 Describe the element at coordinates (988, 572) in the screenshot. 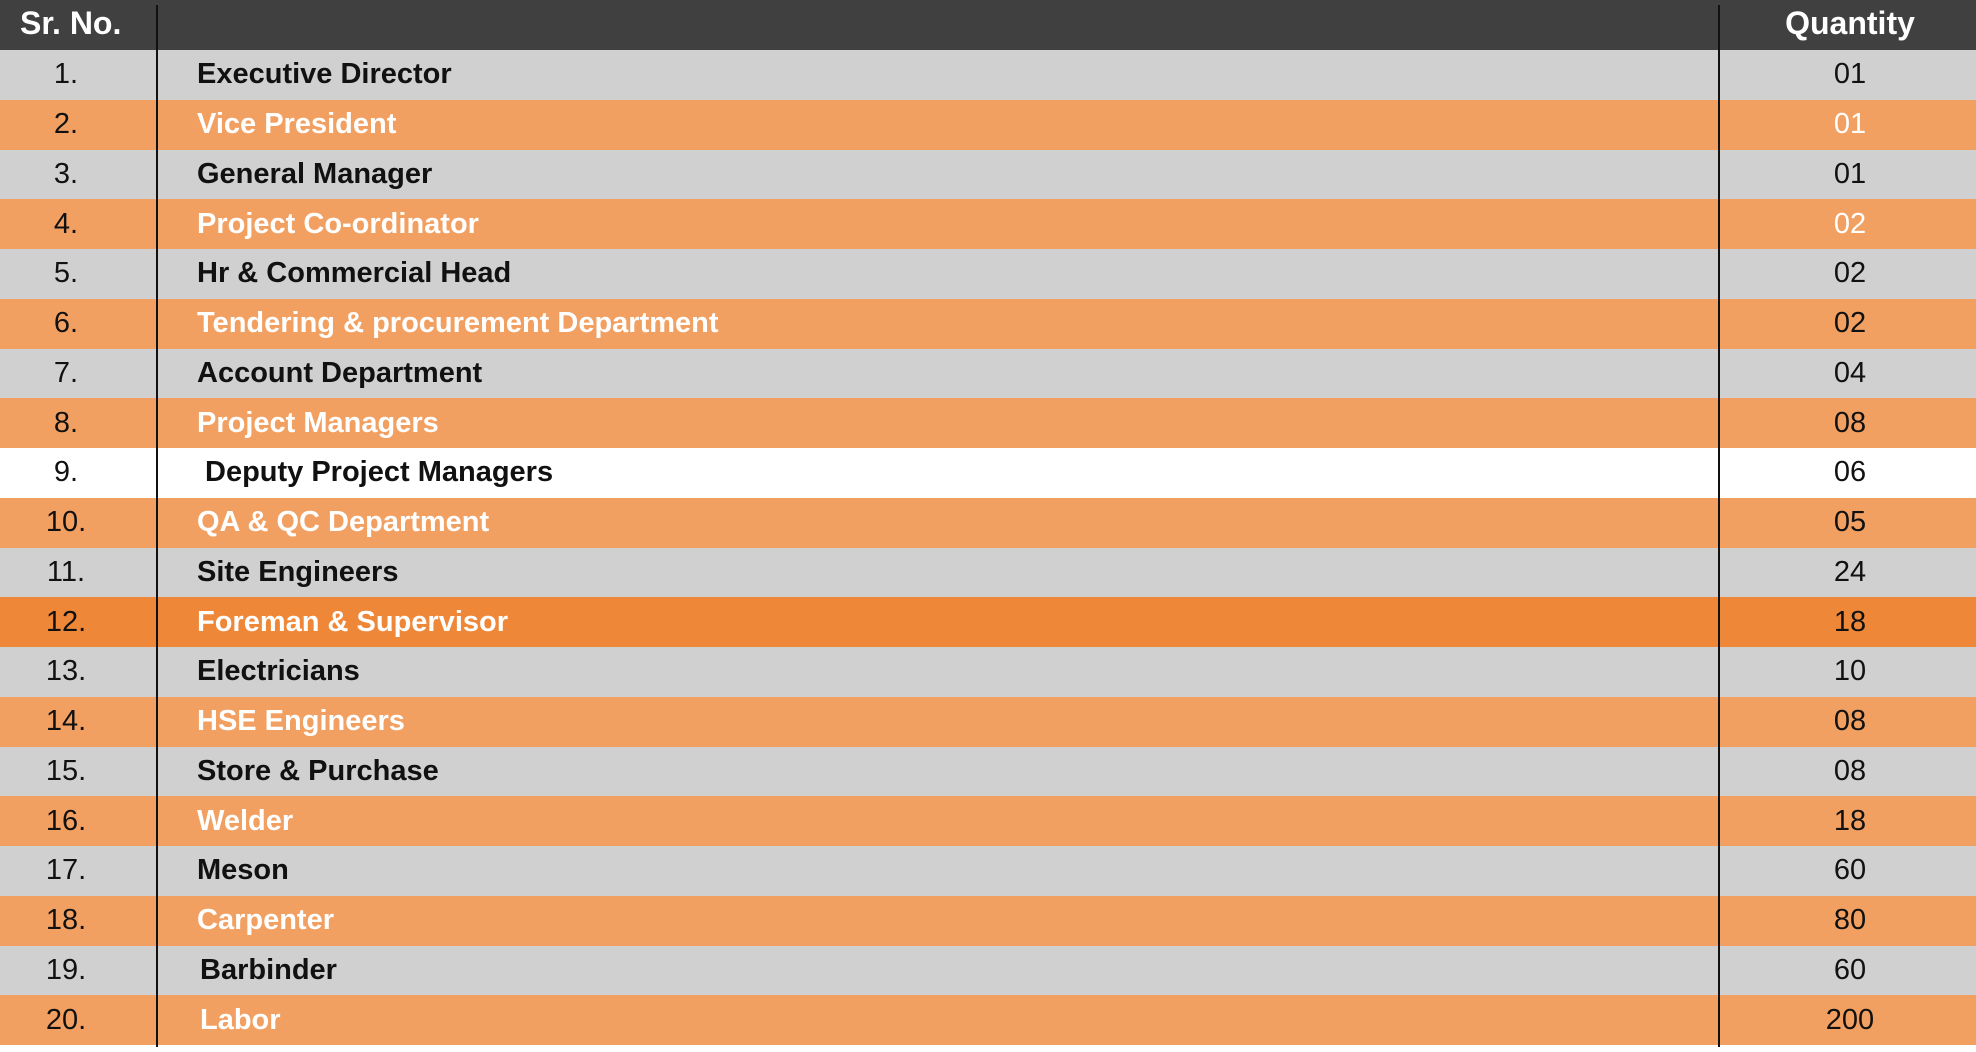

I see `table-row: 11. Site Engineers 24` at that location.